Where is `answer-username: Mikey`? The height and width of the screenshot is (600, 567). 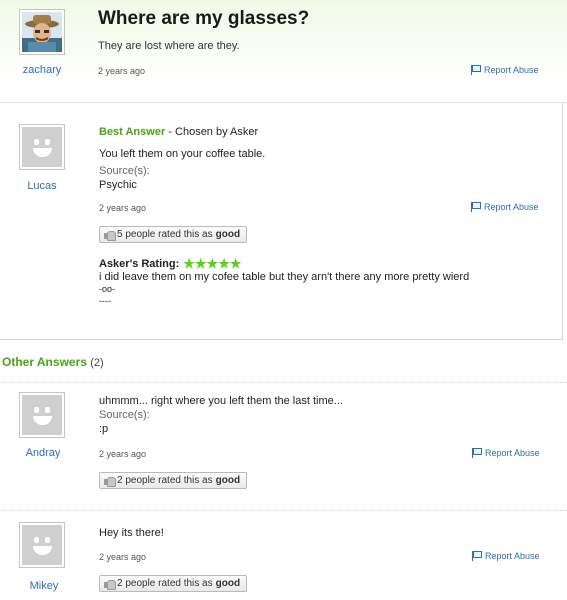
answer-username: Mikey is located at coordinates (44, 586).